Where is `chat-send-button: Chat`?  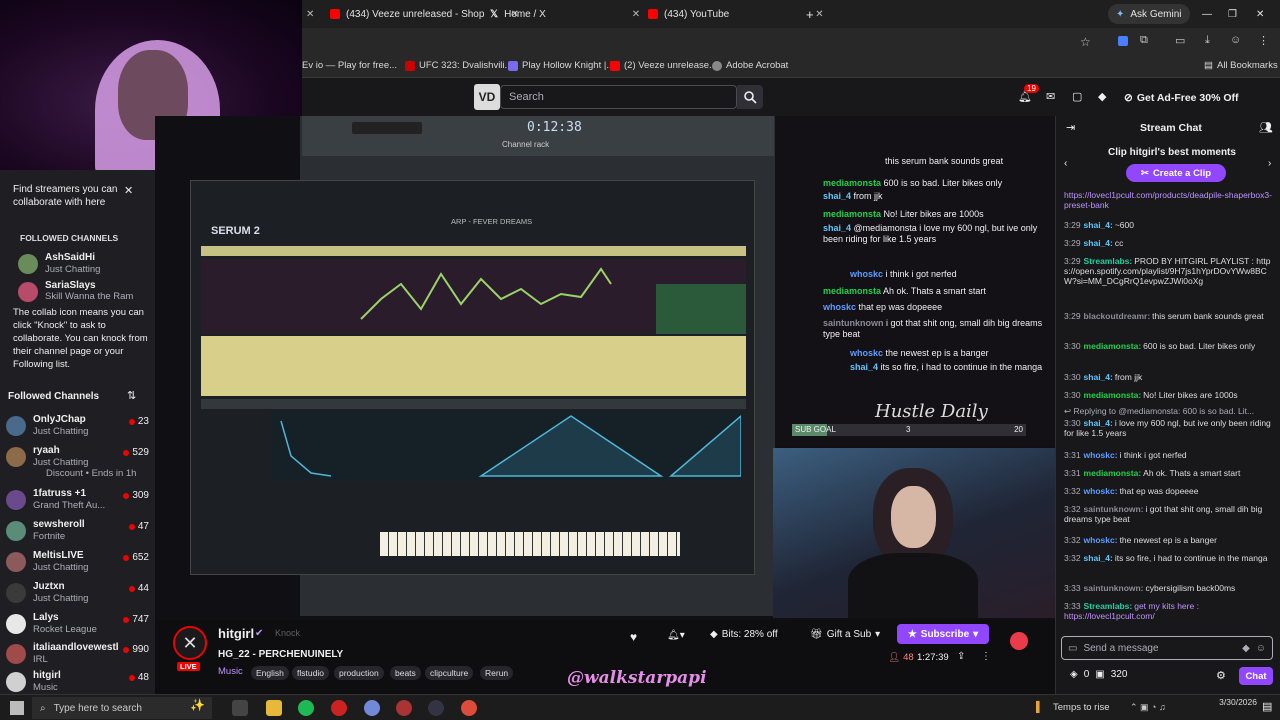
chat-send-button: Chat is located at coordinates (1256, 676).